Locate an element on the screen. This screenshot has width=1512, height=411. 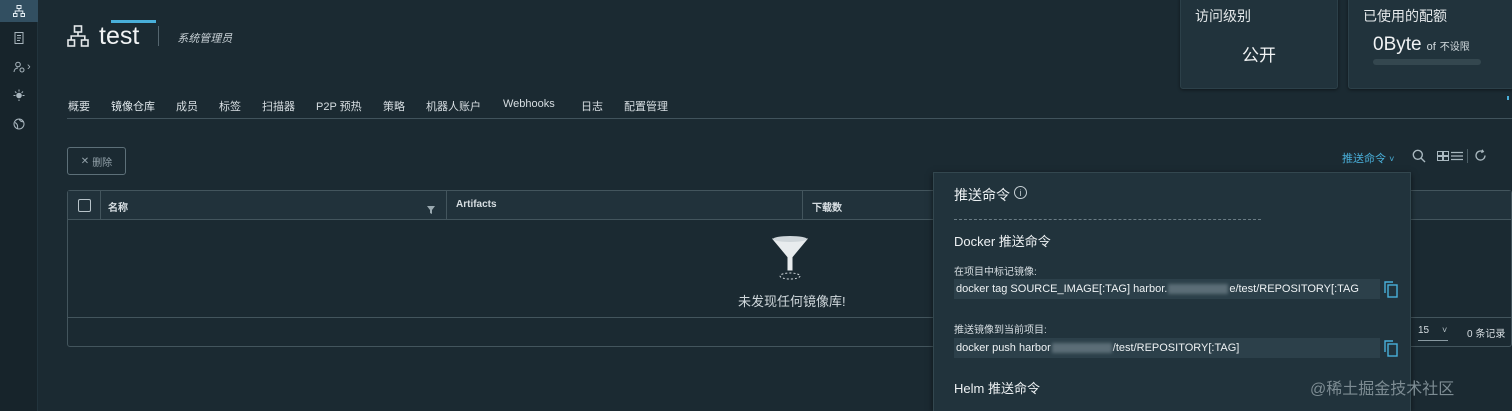
tab-labels: 标签 is located at coordinates (230, 106).